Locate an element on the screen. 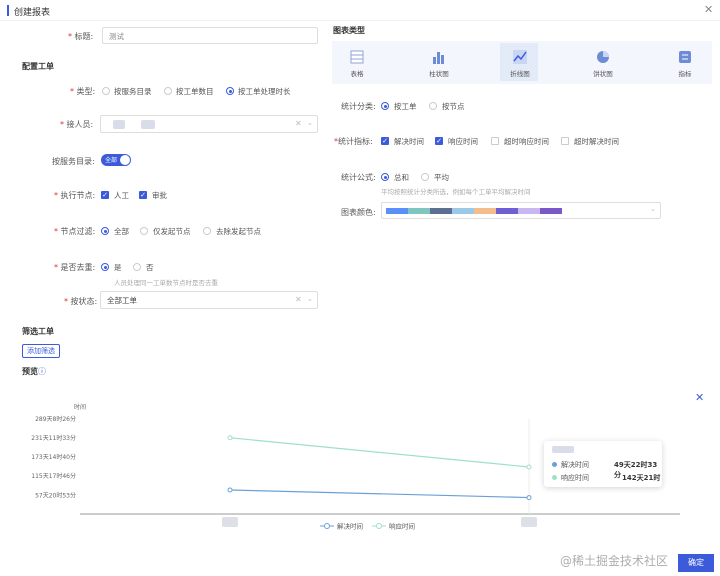  status-select: 全部工单 ✕ ⌄ is located at coordinates (209, 300).